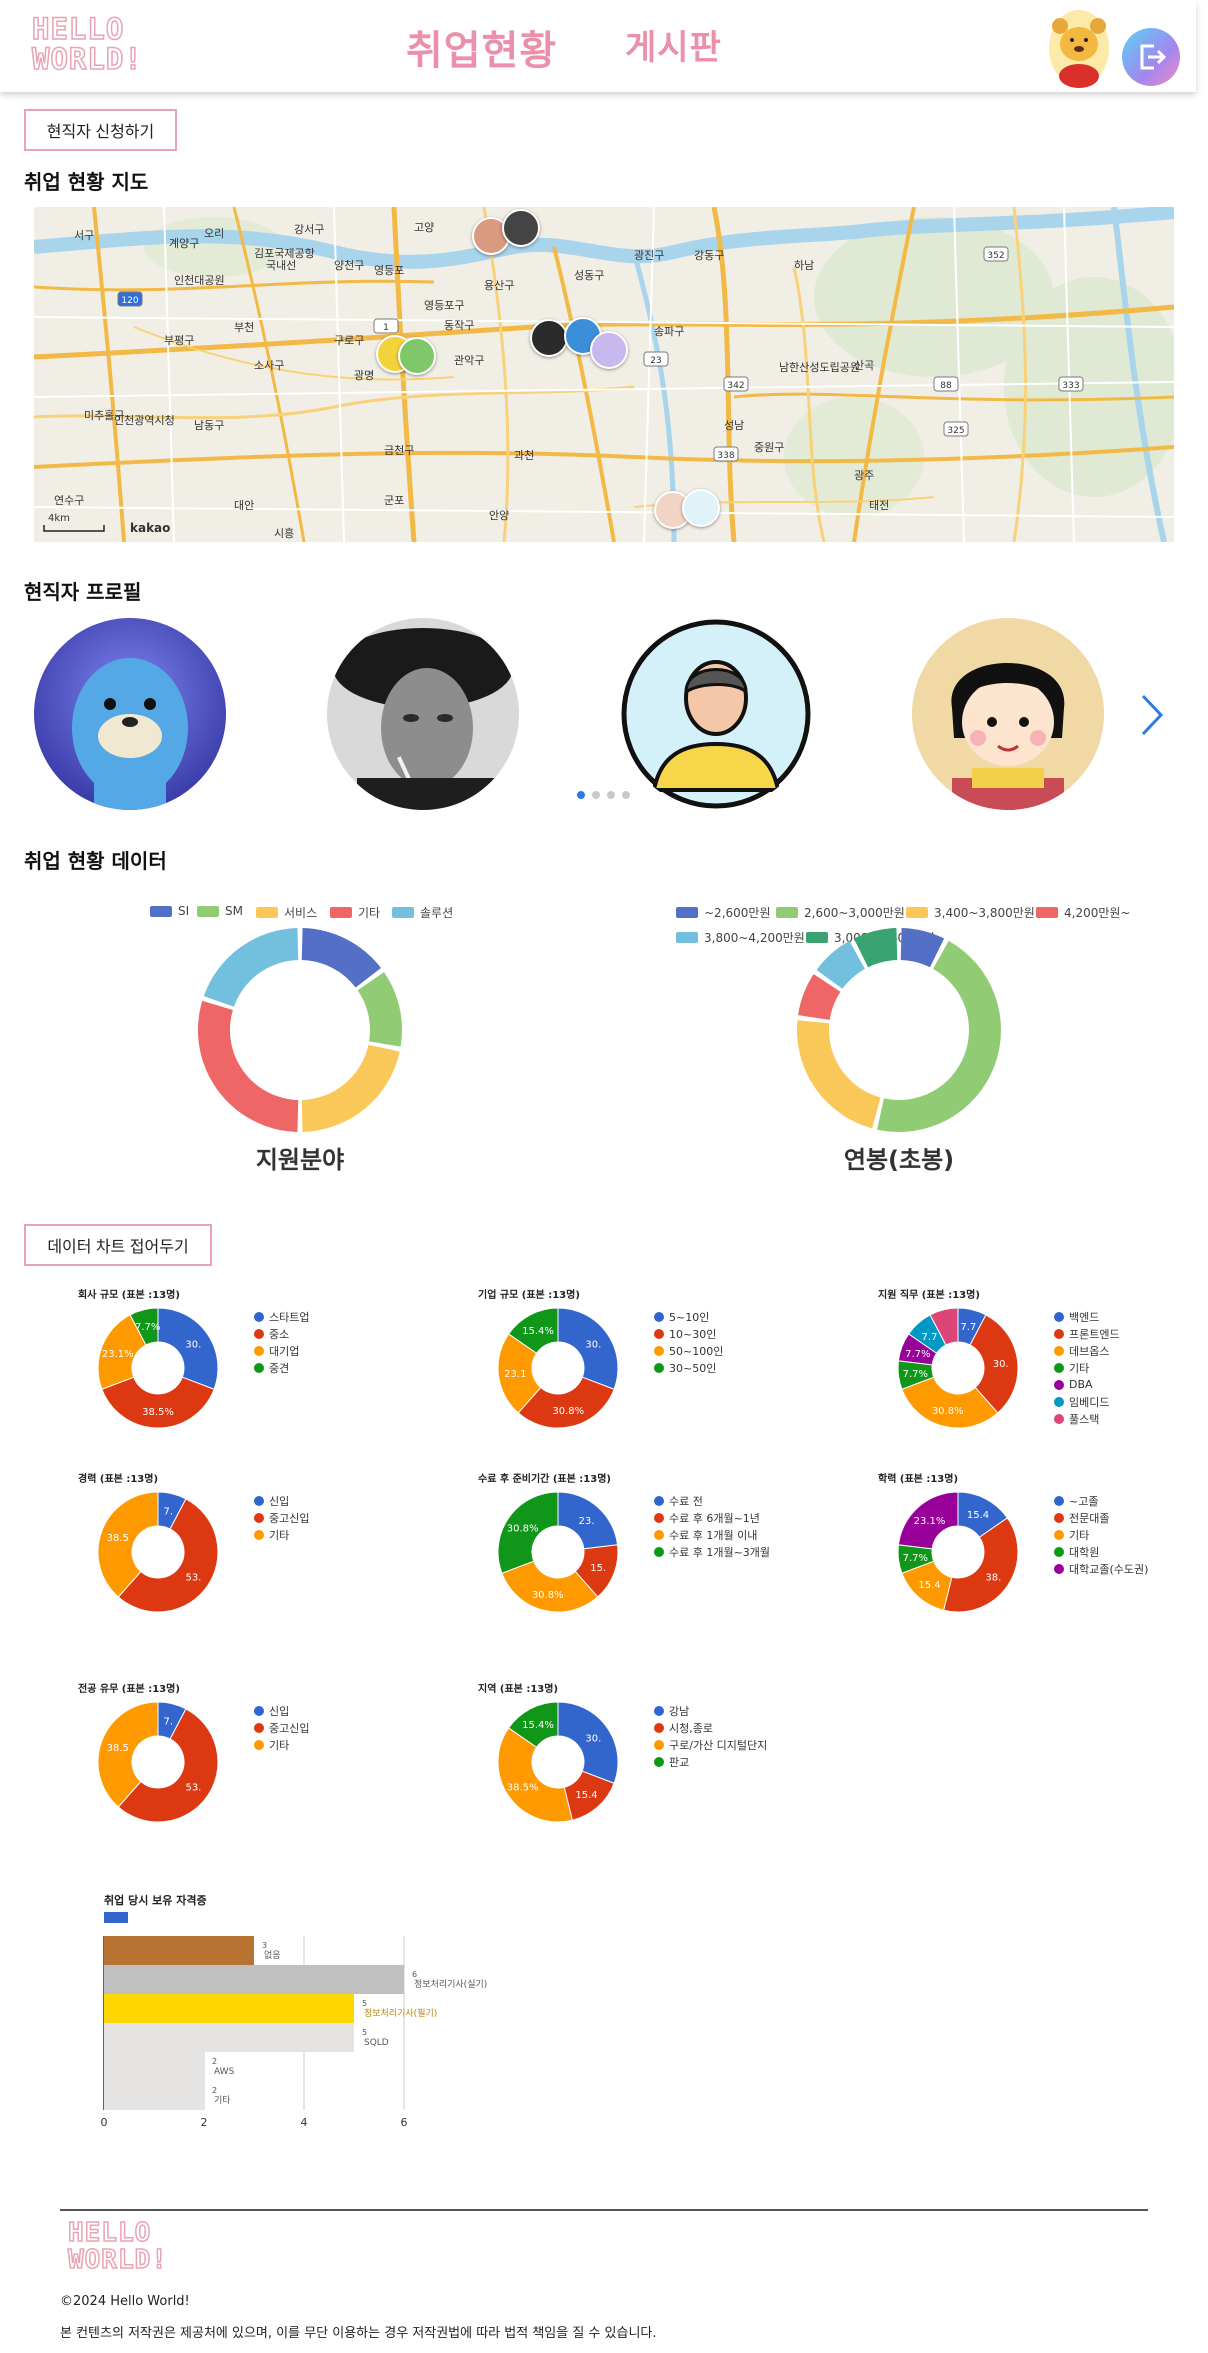 This screenshot has height=2353, width=1208. I want to click on user-avatar, so click(1079, 46).